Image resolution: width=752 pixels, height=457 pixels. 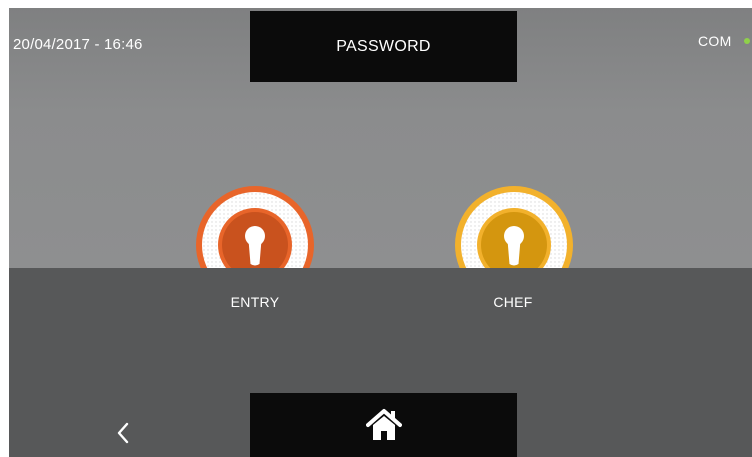 I want to click on entry-lock-button, so click(x=255, y=226).